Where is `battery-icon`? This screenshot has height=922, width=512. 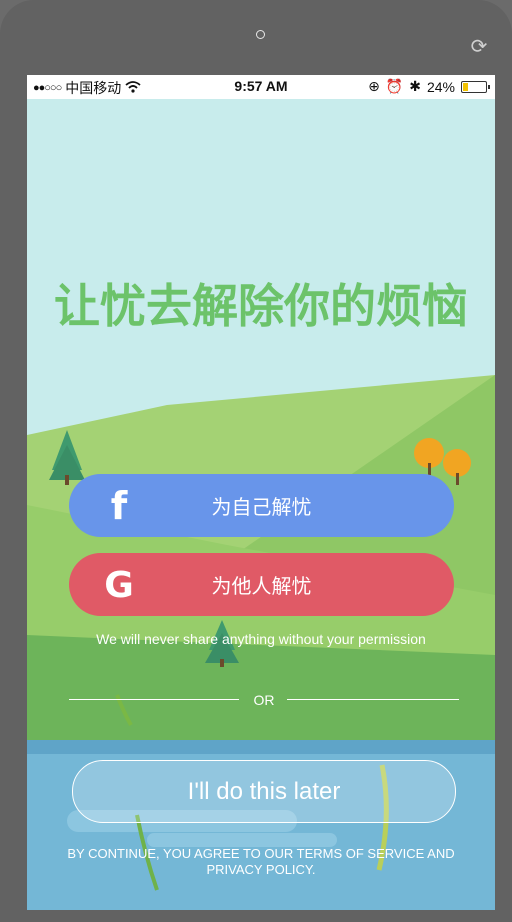
battery-icon is located at coordinates (475, 86).